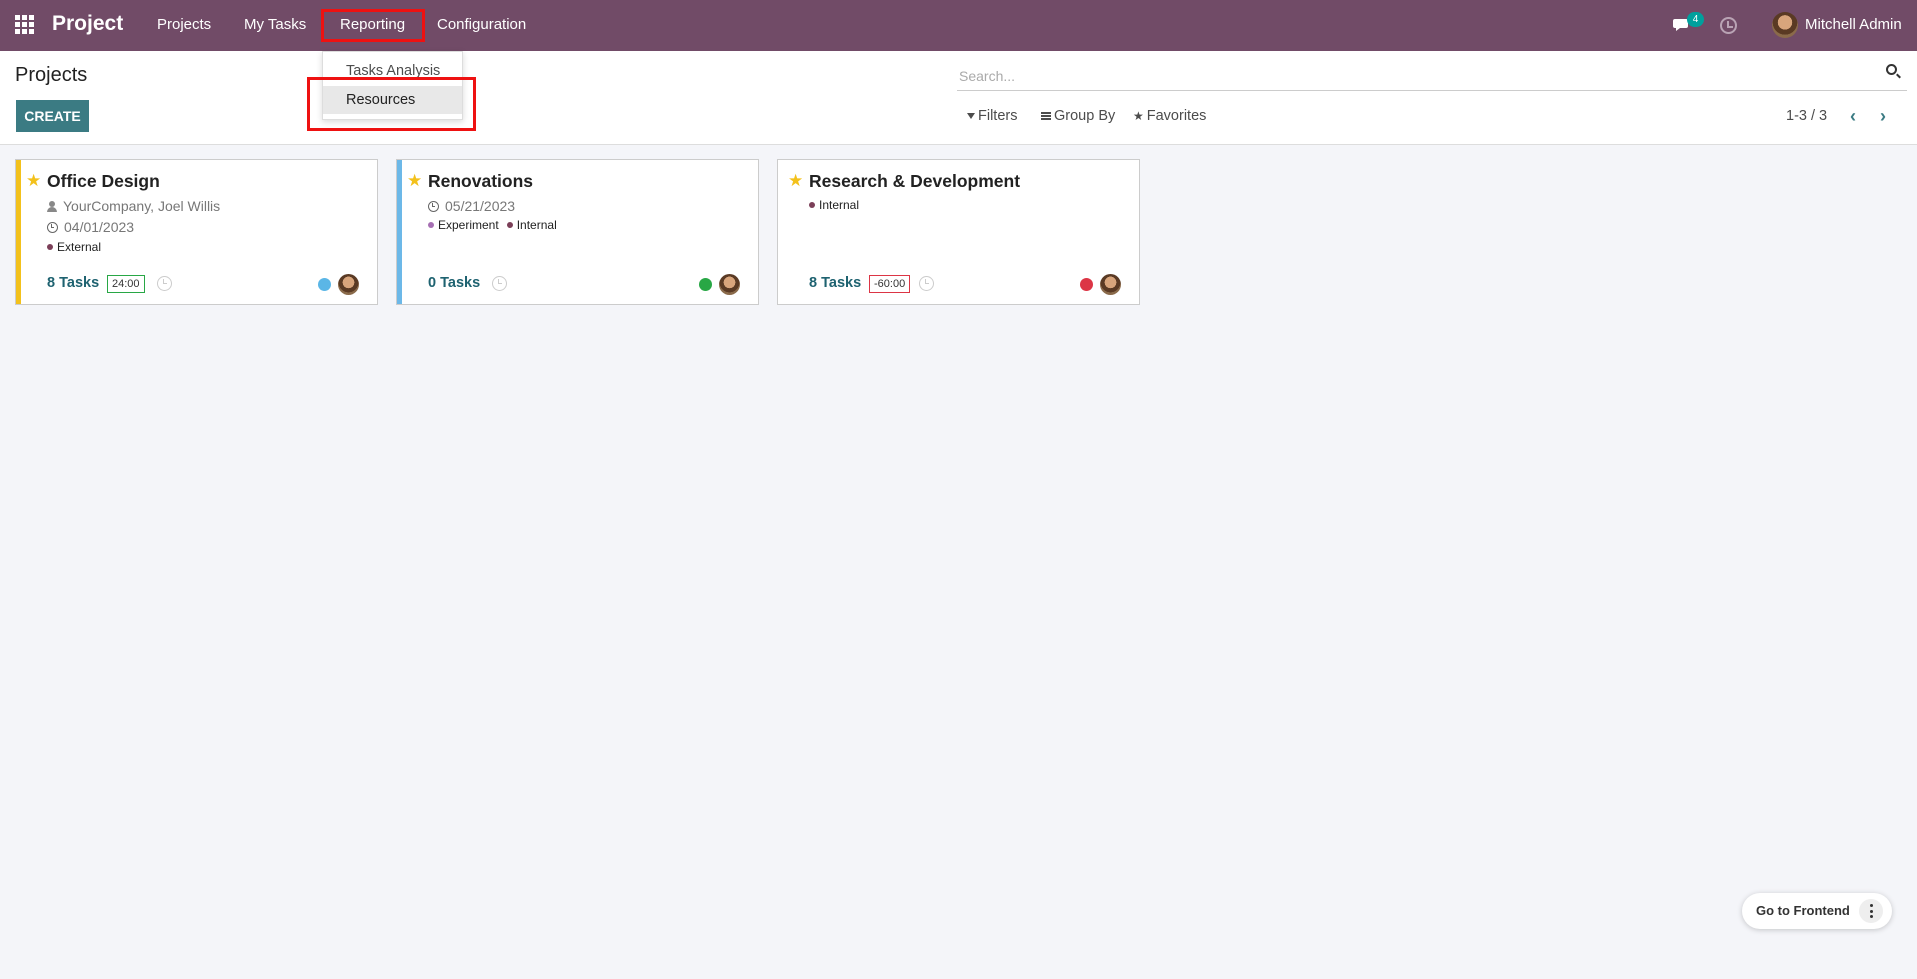 This screenshot has width=1917, height=979. I want to click on search-bar, so click(1432, 76).